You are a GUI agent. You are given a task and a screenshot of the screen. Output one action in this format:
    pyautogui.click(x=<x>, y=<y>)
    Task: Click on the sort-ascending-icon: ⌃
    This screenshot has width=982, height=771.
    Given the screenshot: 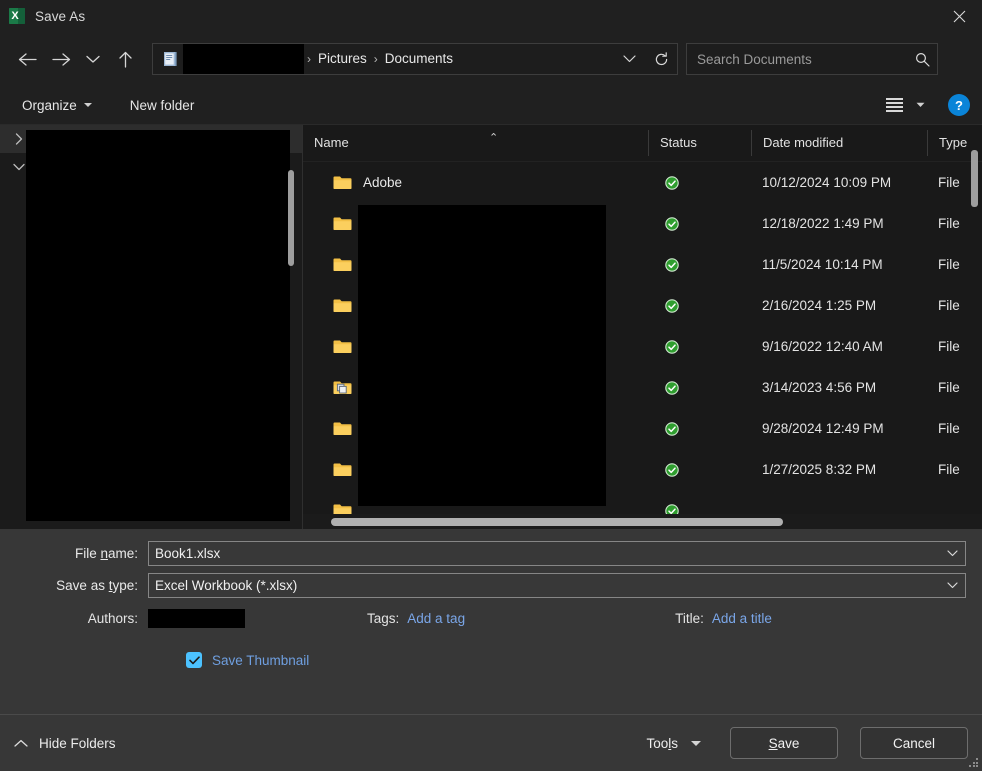 What is the action you would take?
    pyautogui.click(x=494, y=138)
    